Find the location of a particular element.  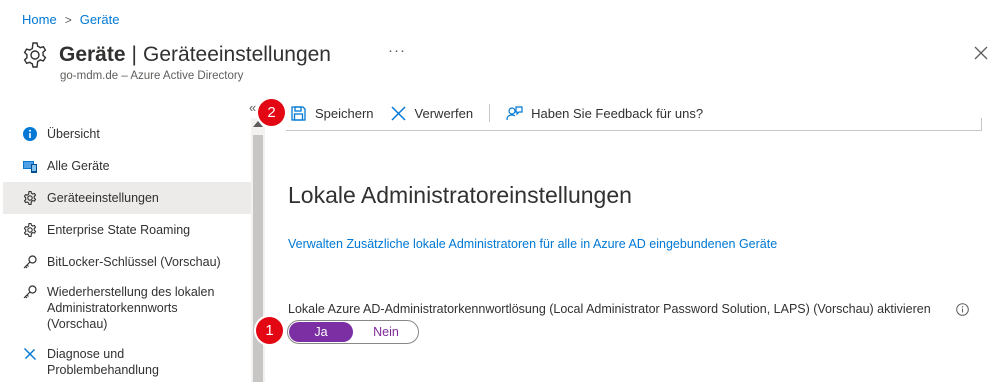

command-bar-divider is located at coordinates (634, 130).